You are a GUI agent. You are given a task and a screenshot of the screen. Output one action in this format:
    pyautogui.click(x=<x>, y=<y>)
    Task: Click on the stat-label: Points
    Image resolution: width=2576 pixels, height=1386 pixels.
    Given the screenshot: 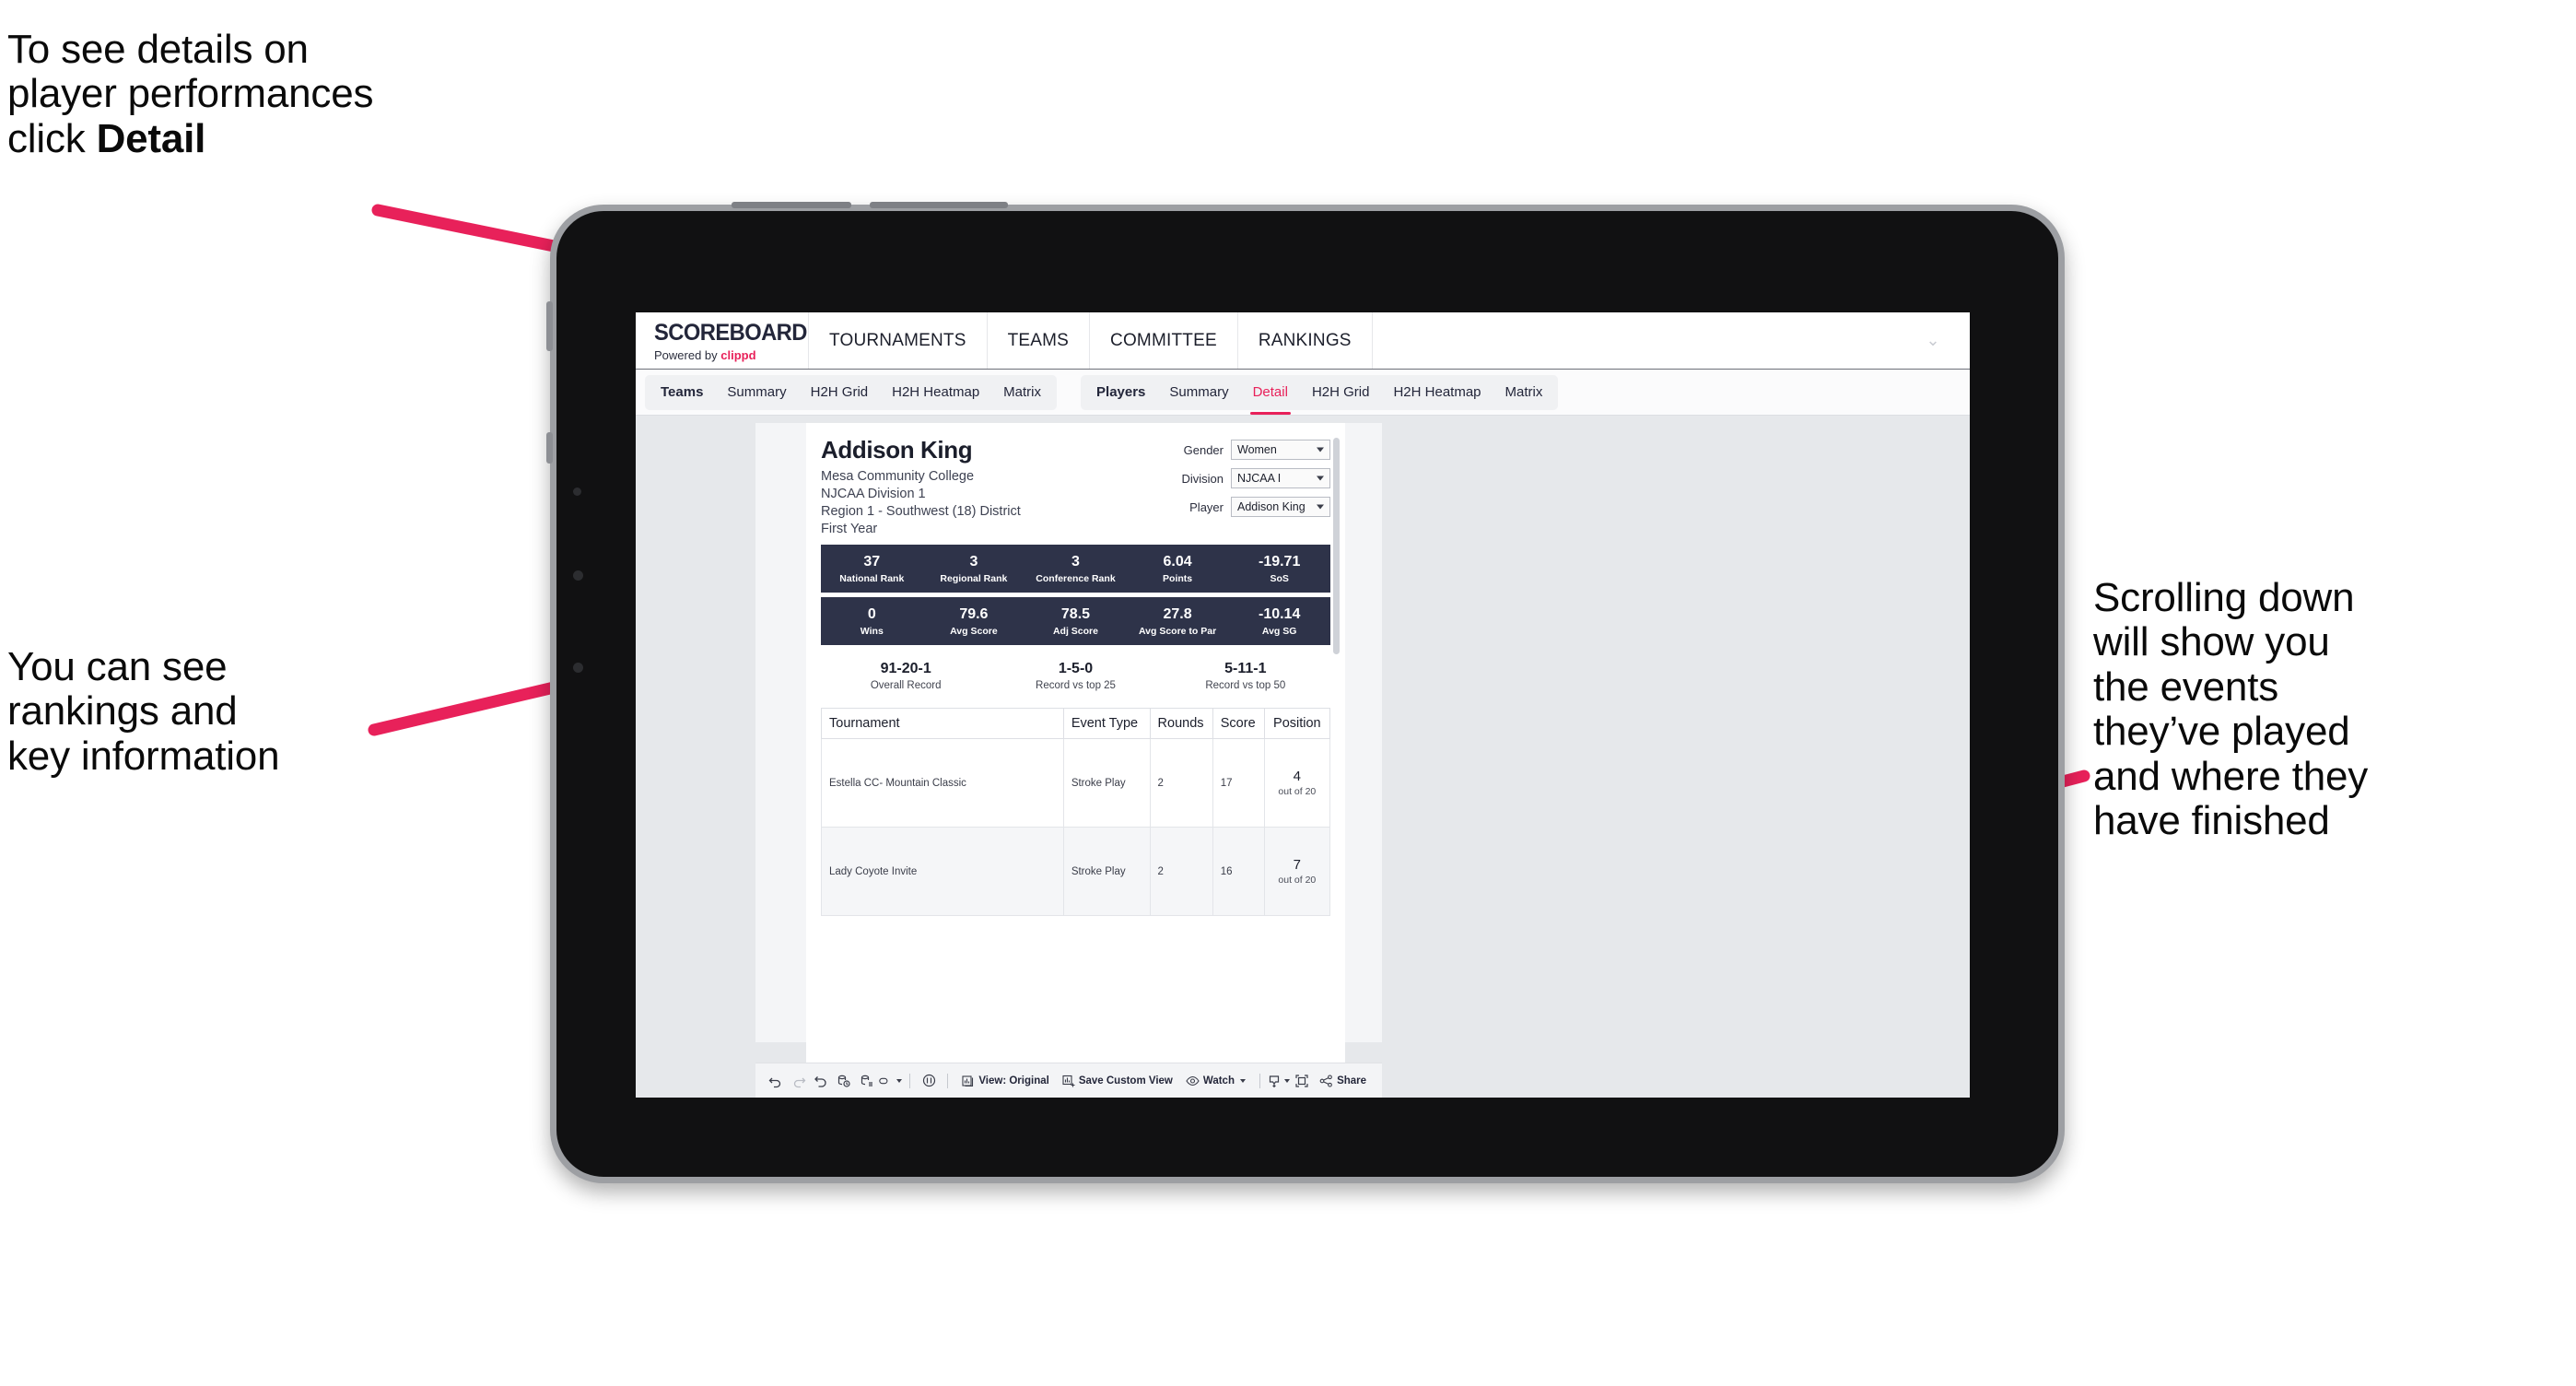 What is the action you would take?
    pyautogui.click(x=1178, y=578)
    